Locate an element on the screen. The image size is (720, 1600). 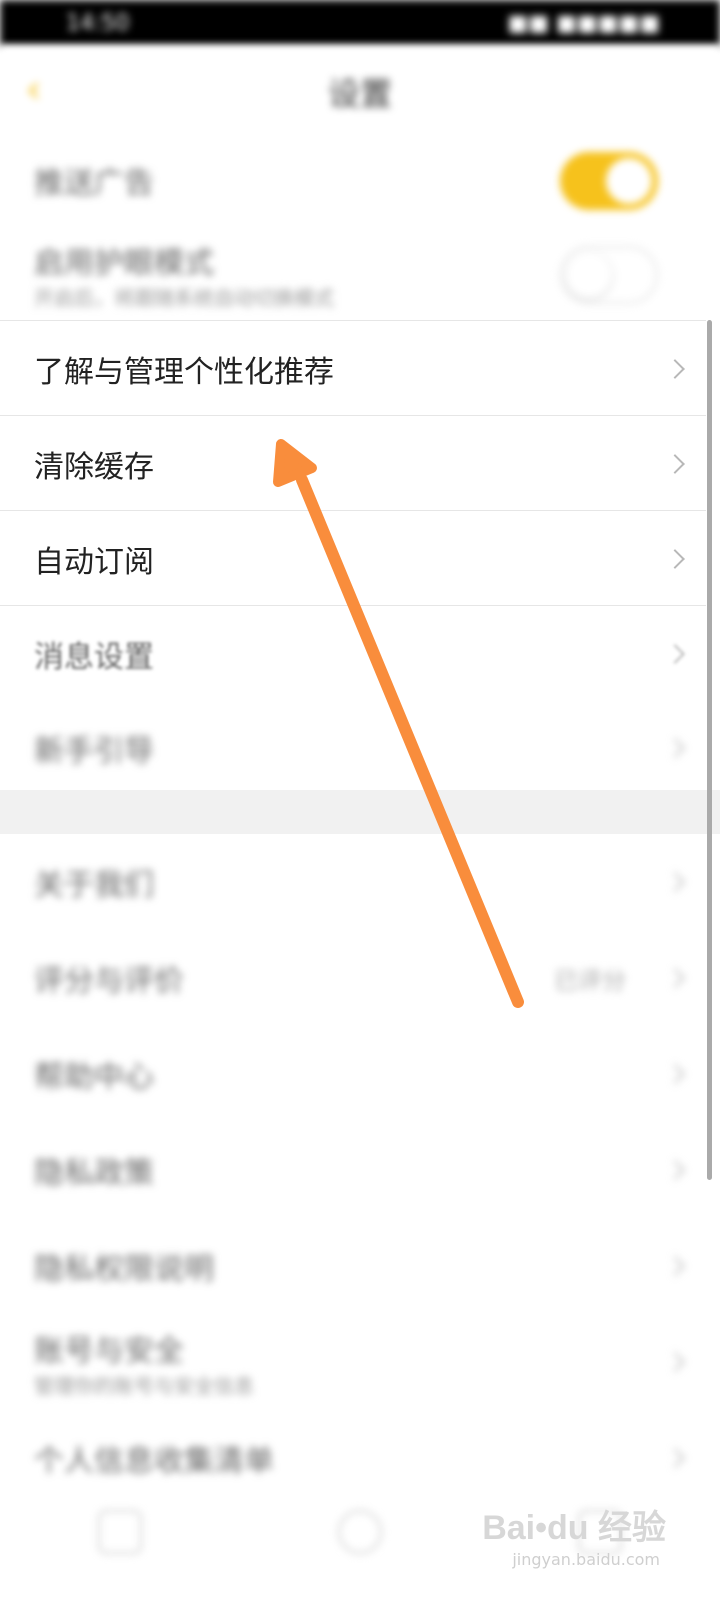
annotation-arrow is located at coordinates (398, 723).